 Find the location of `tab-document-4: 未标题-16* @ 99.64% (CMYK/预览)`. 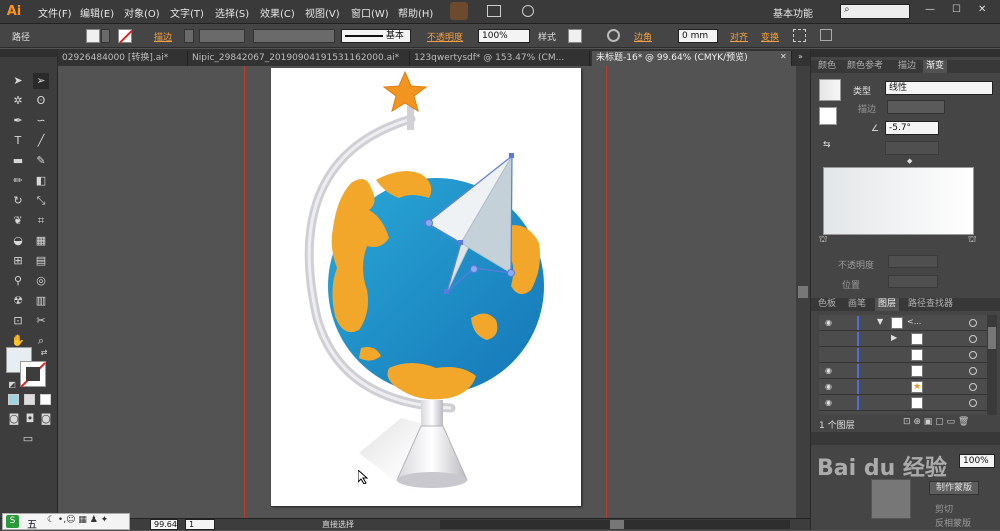

tab-document-4: 未标题-16* @ 99.64% (CMYK/预览) is located at coordinates (692, 58).